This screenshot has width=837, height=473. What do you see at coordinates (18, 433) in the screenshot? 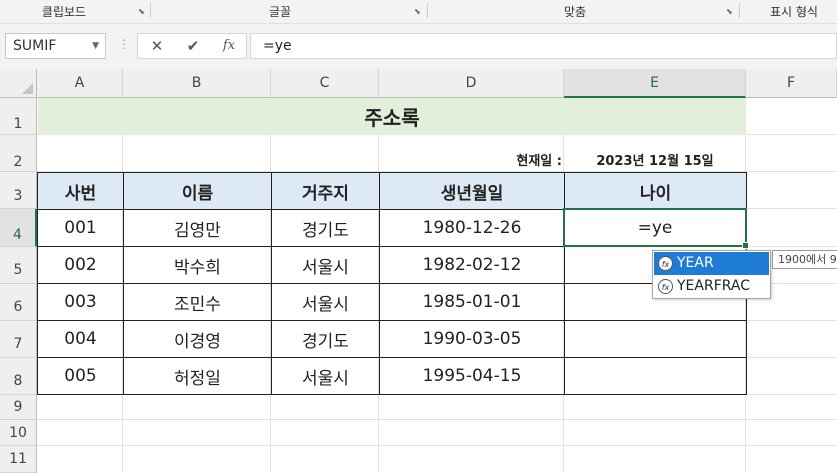
I see `row-header-10: 10` at bounding box center [18, 433].